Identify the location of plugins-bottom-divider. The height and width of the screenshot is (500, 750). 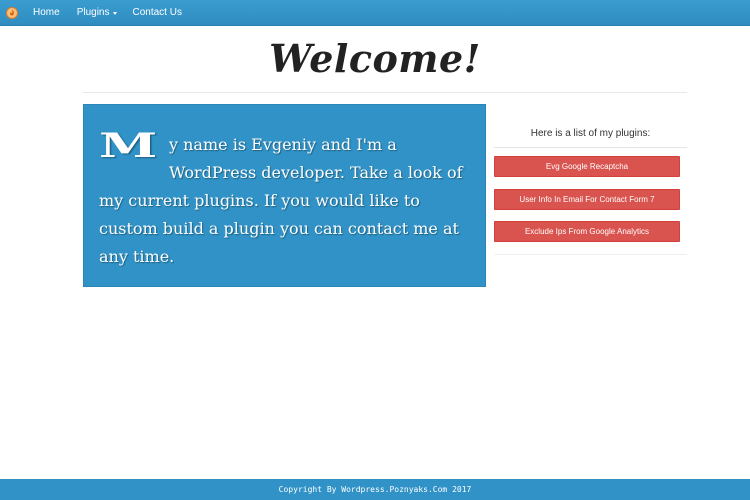
(590, 254).